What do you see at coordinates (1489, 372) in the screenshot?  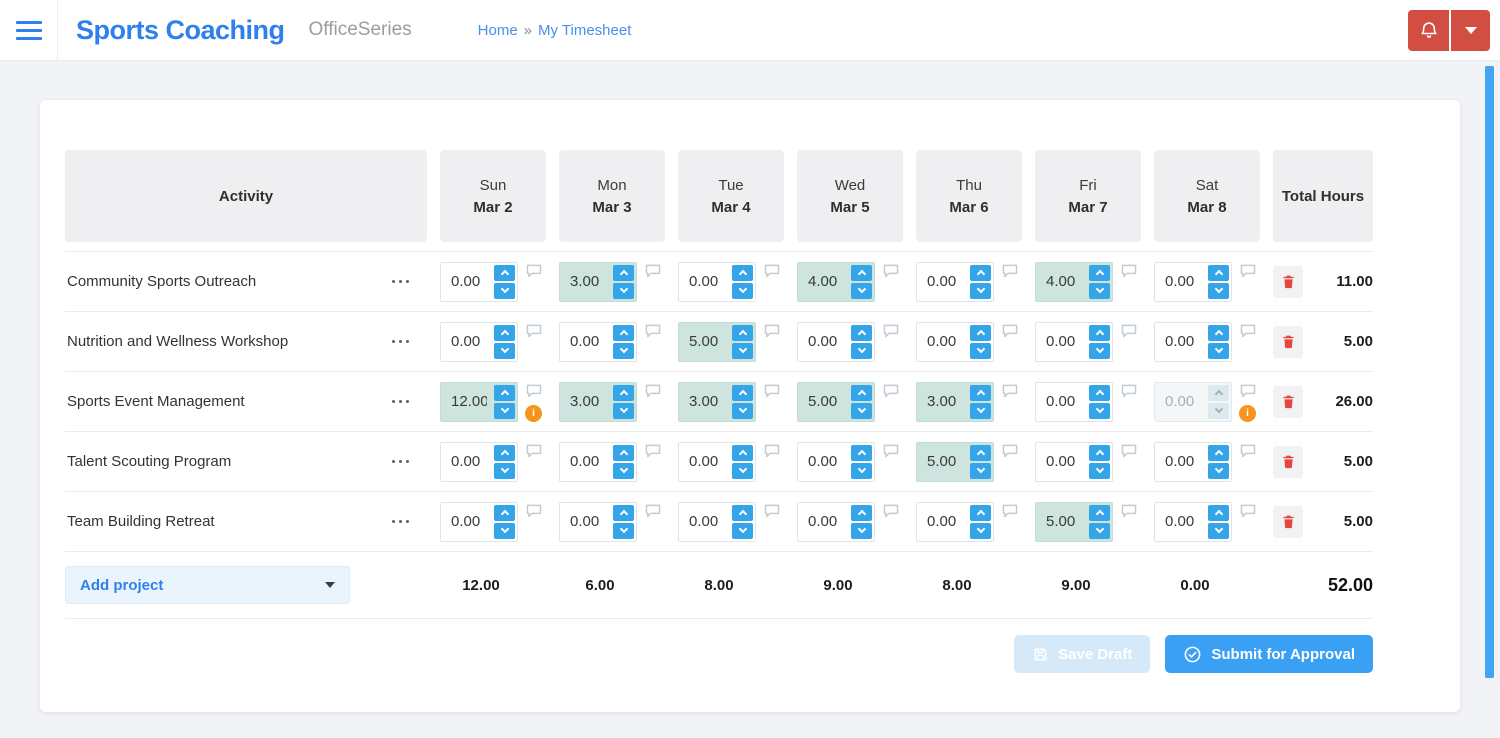 I see `vertical-scrollbar` at bounding box center [1489, 372].